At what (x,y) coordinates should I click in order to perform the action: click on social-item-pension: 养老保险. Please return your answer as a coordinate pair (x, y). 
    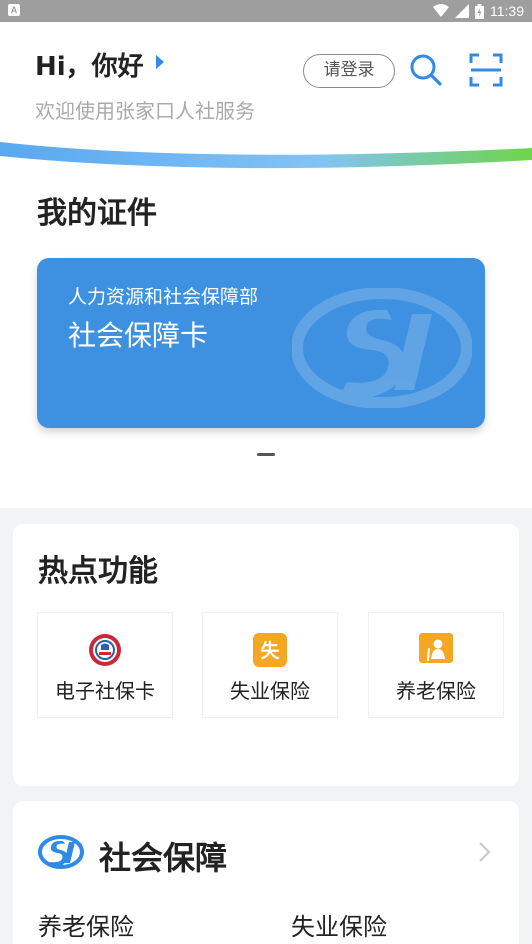
    Looking at the image, I should click on (86, 924).